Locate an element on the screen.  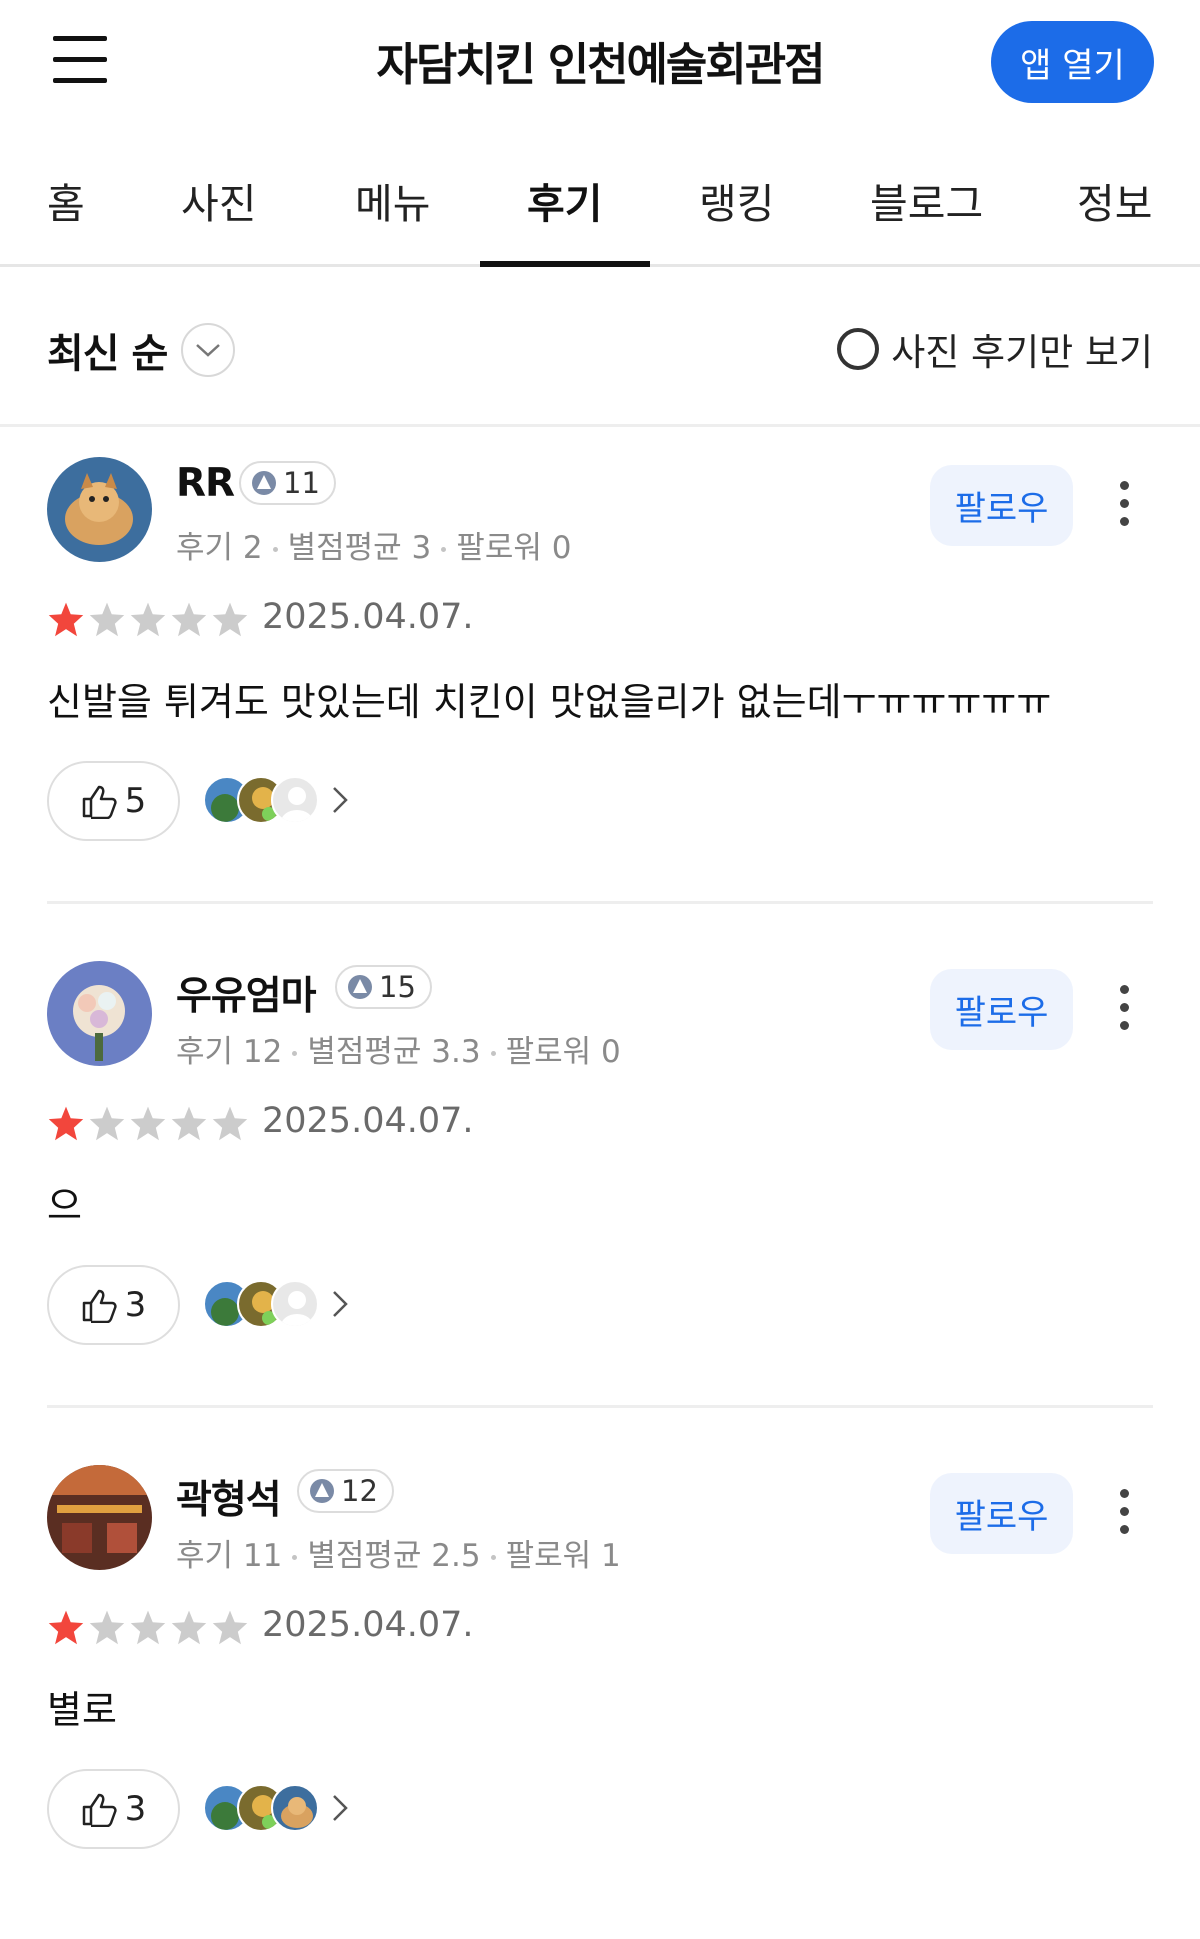
level-badge: 12 is located at coordinates (345, 1491).